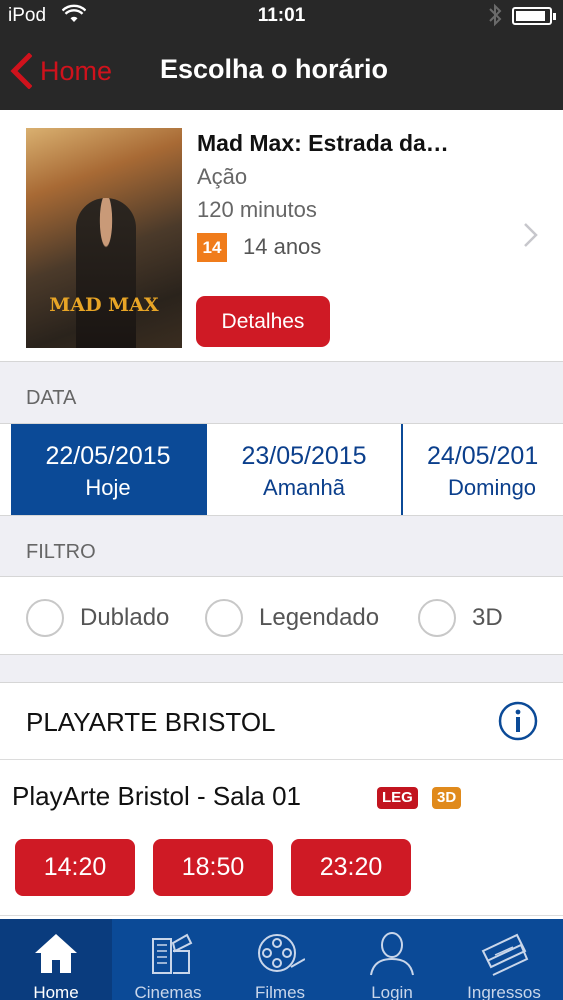  I want to click on showtime-button: 18:50, so click(213, 867).